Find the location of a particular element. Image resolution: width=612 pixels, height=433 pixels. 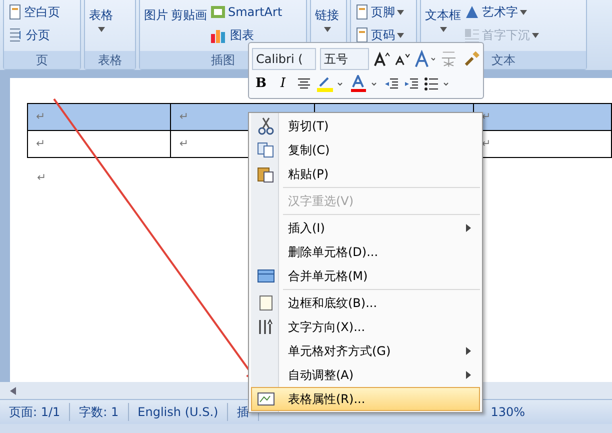

table-properties-icon is located at coordinates (266, 399).